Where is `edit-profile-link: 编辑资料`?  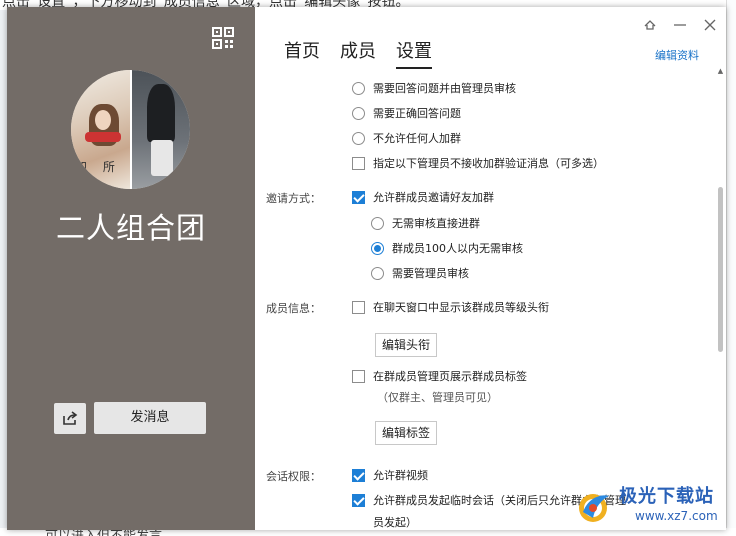
edit-profile-link: 编辑资料 is located at coordinates (677, 55).